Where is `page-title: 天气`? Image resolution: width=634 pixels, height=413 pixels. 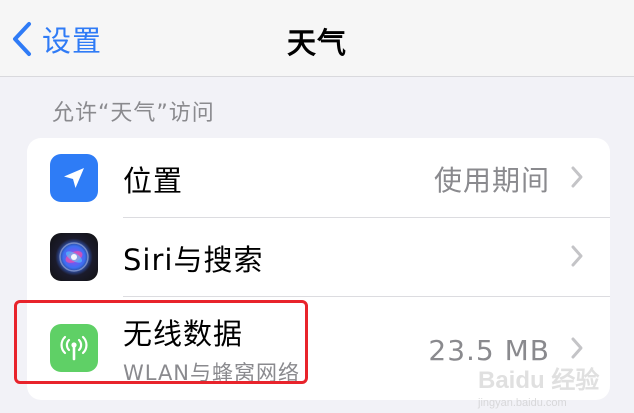 page-title: 天气 is located at coordinates (316, 43).